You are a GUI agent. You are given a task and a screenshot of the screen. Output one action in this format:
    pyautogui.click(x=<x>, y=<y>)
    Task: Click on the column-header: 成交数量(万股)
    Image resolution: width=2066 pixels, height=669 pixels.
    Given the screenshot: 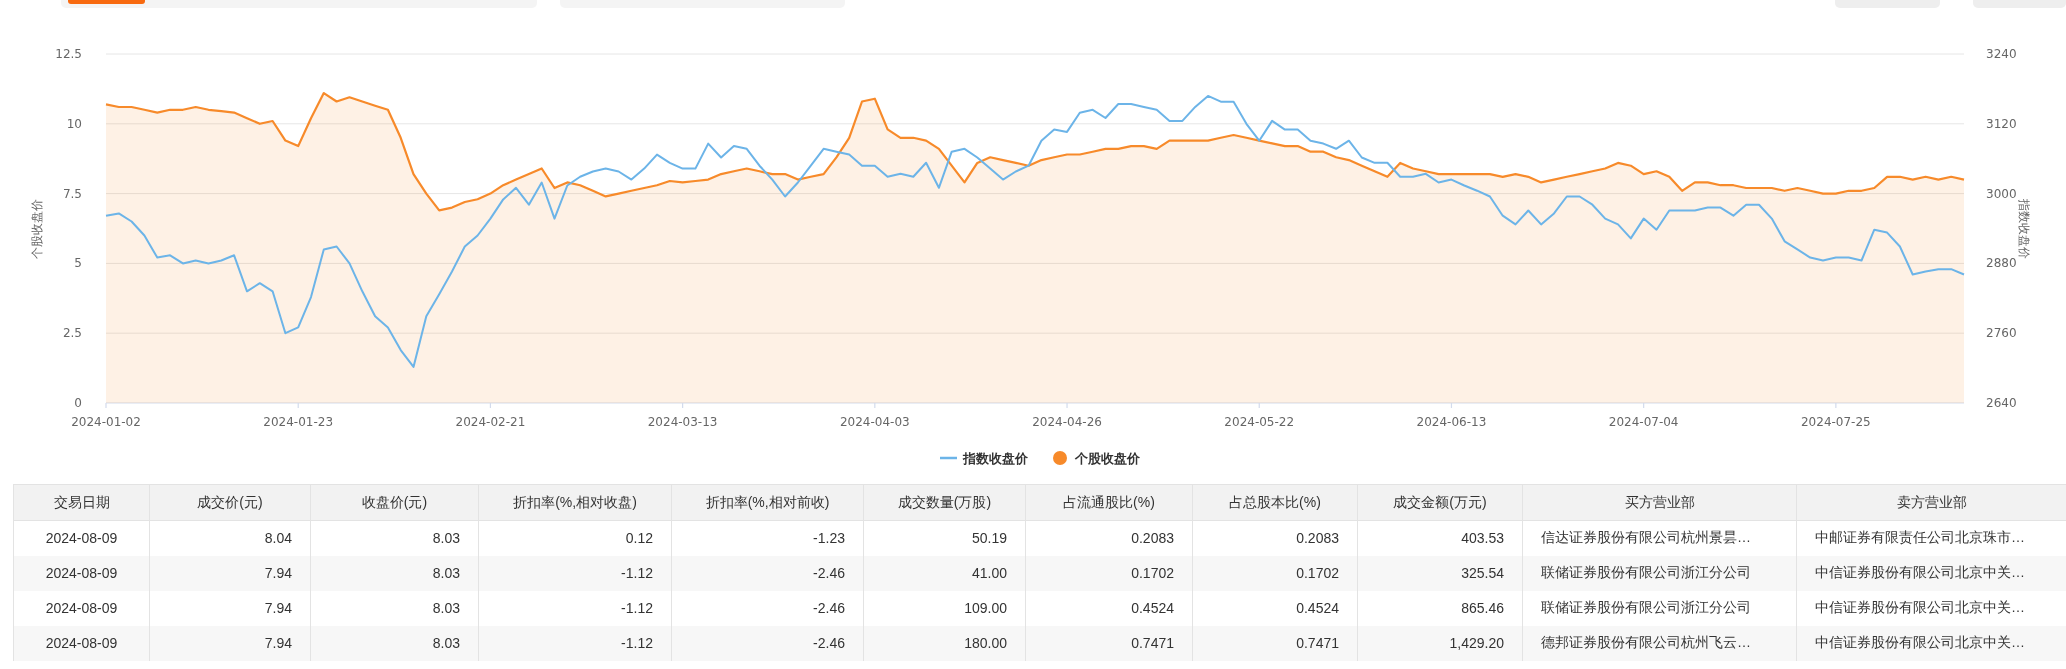 What is the action you would take?
    pyautogui.click(x=944, y=502)
    